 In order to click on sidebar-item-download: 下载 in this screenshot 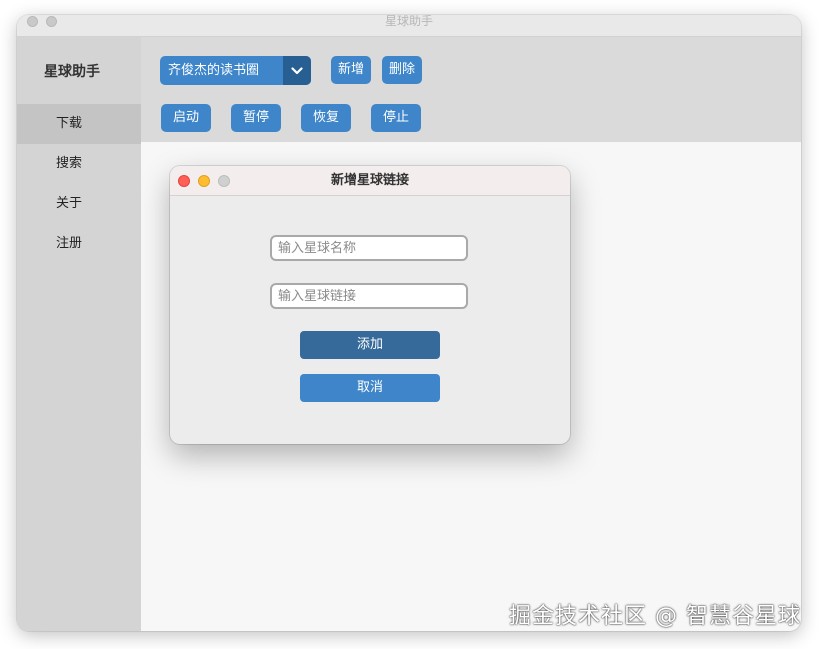, I will do `click(79, 124)`.